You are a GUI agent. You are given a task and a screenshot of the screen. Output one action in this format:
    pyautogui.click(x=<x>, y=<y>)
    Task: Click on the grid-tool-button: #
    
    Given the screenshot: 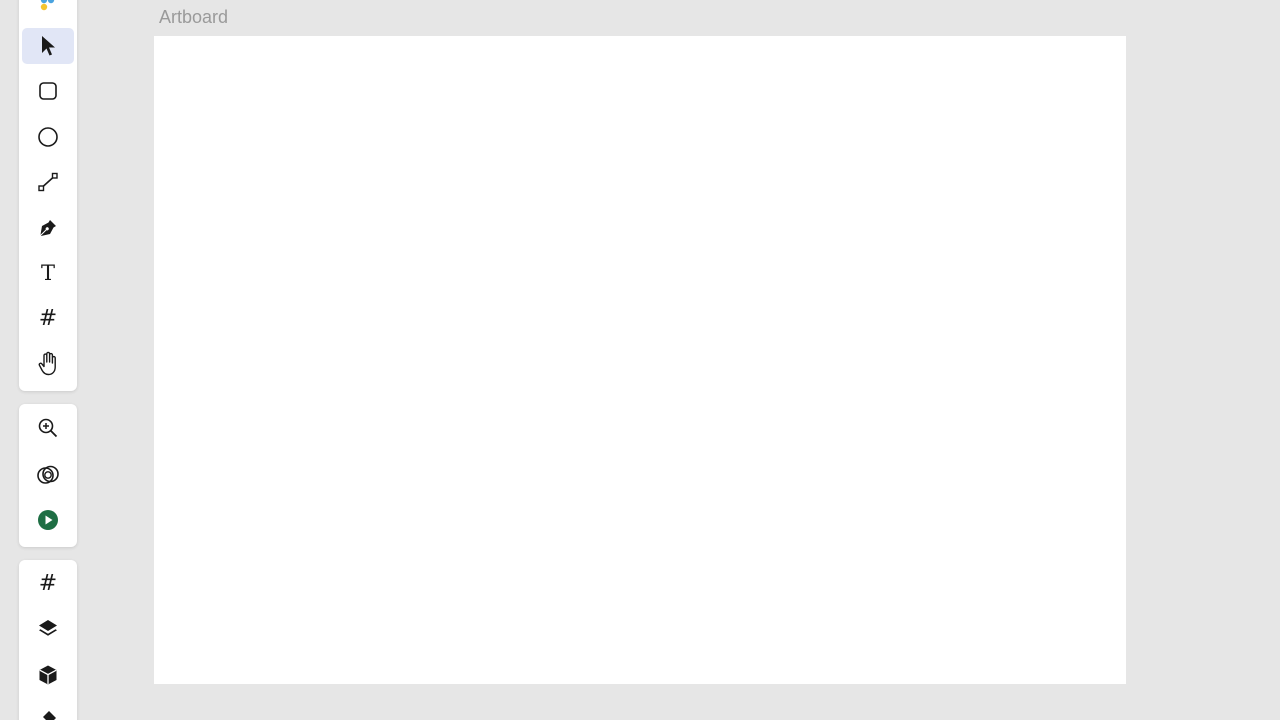 What is the action you would take?
    pyautogui.click(x=48, y=319)
    